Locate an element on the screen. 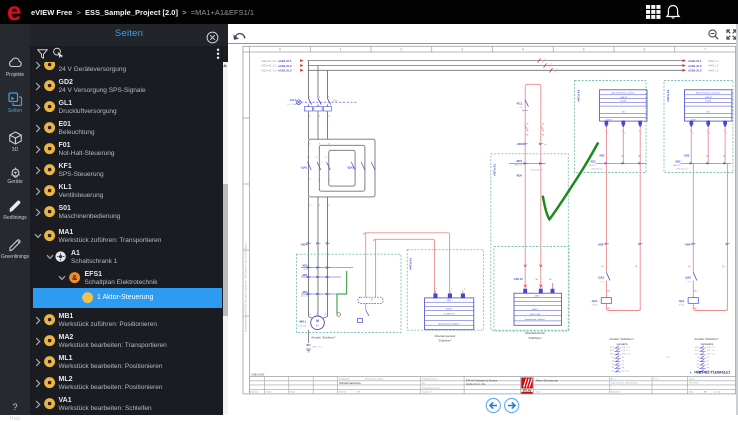 The image size is (738, 422). svg-text: 1,6..2,5A is located at coordinates (291, 104).